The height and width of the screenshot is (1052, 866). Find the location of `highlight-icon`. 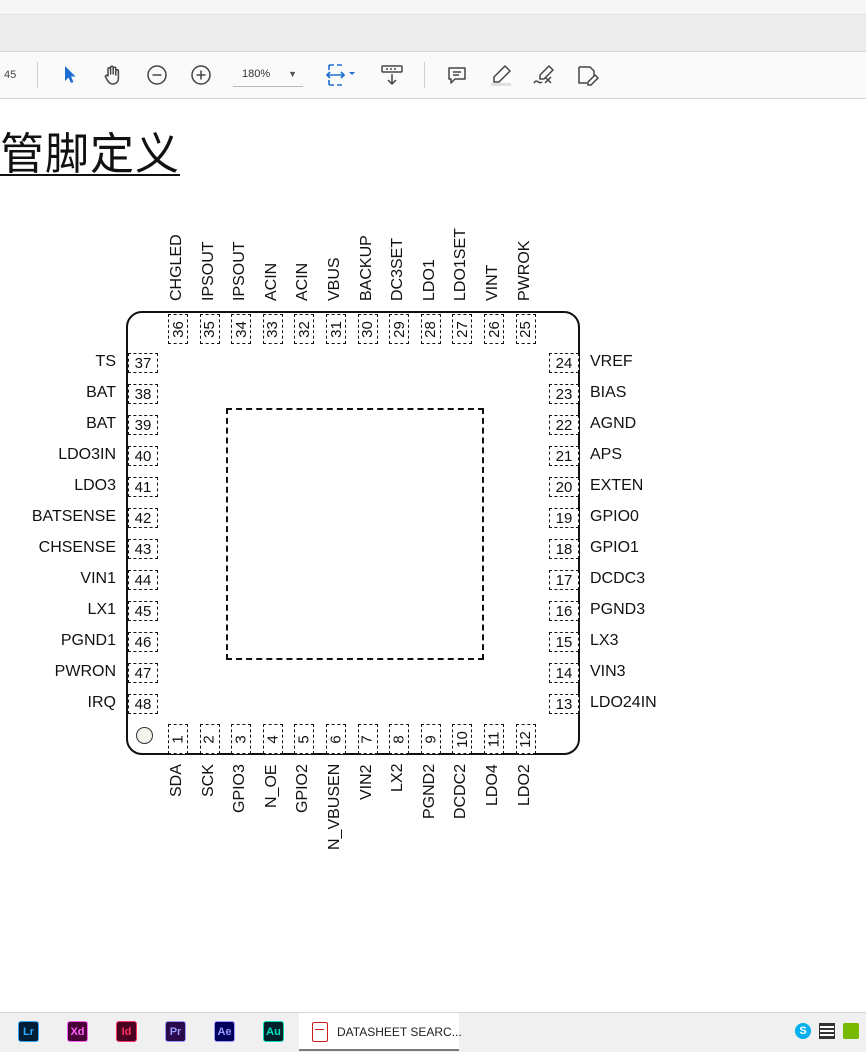

highlight-icon is located at coordinates (501, 75).